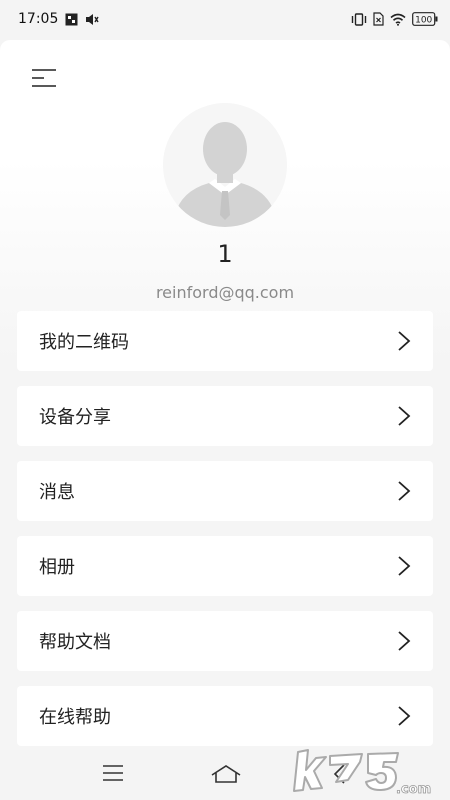  I want to click on menu-item-album: 相册, so click(225, 566).